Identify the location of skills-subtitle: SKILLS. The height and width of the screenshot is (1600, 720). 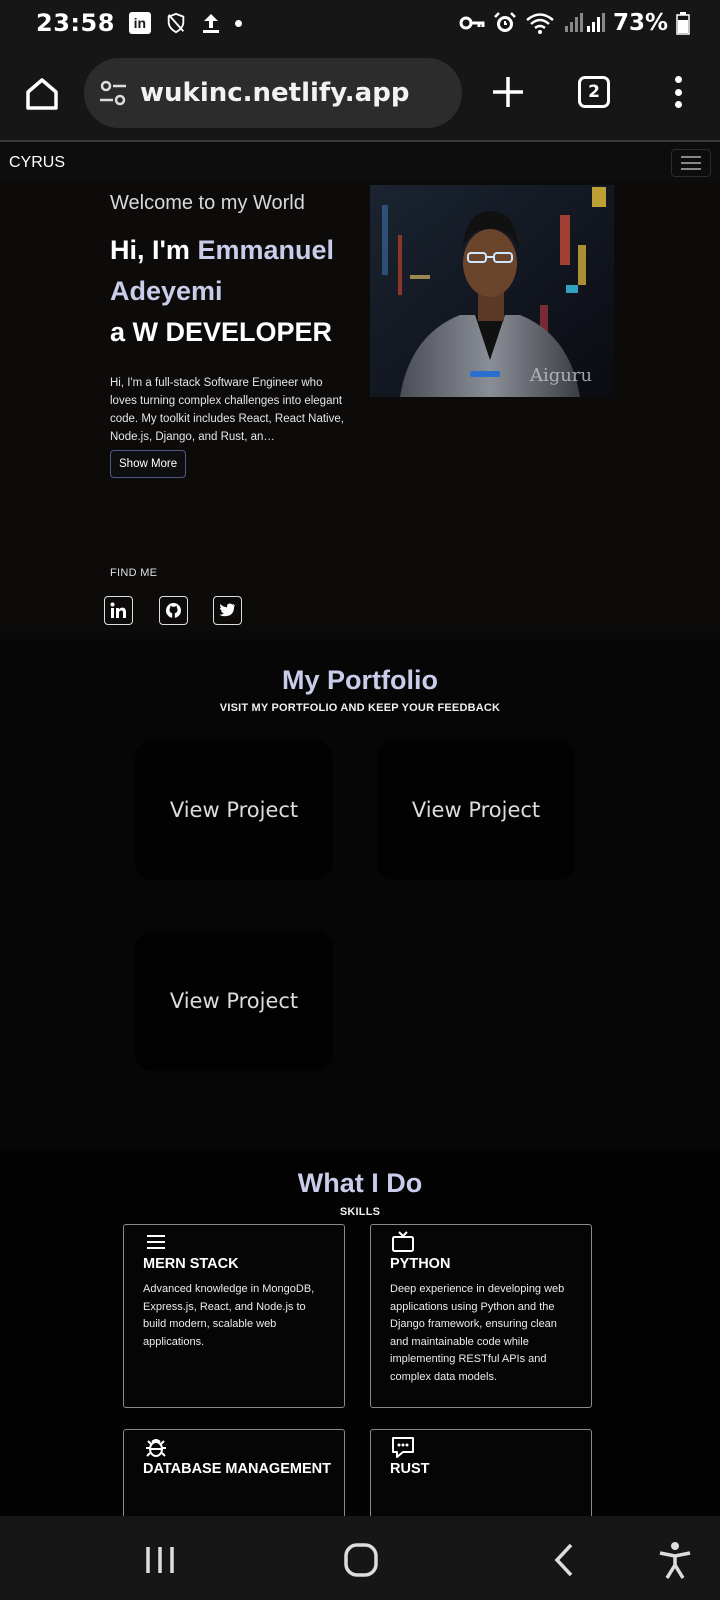
(360, 1212).